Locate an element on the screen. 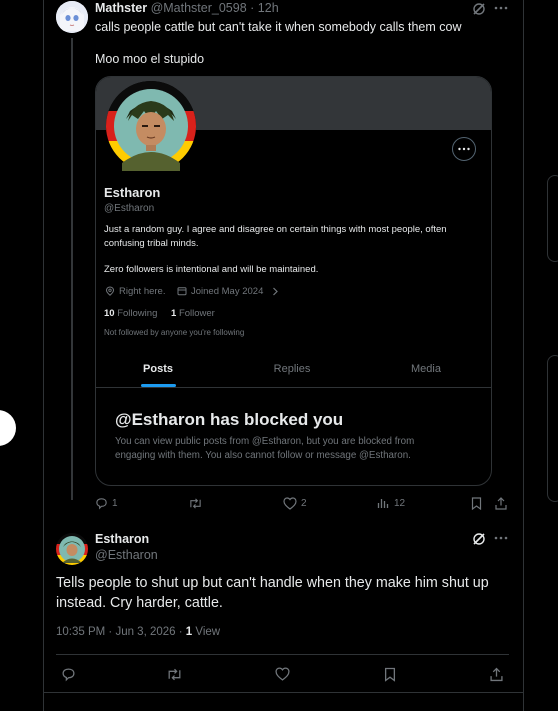 The height and width of the screenshot is (711, 558). side-panel-edge-bottom is located at coordinates (552, 428).